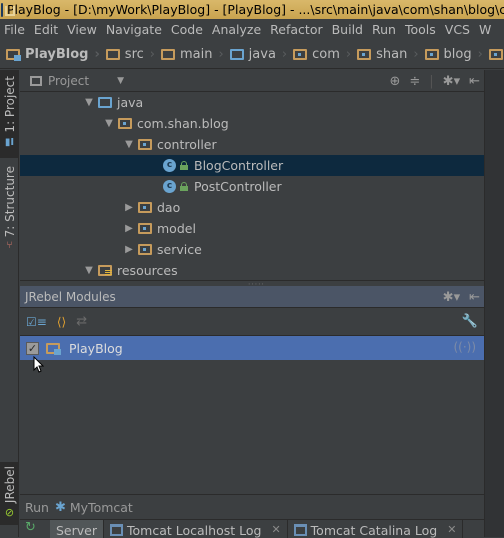 This screenshot has height=538, width=504. Describe the element at coordinates (421, 29) in the screenshot. I see `menu-tools: Tools` at that location.